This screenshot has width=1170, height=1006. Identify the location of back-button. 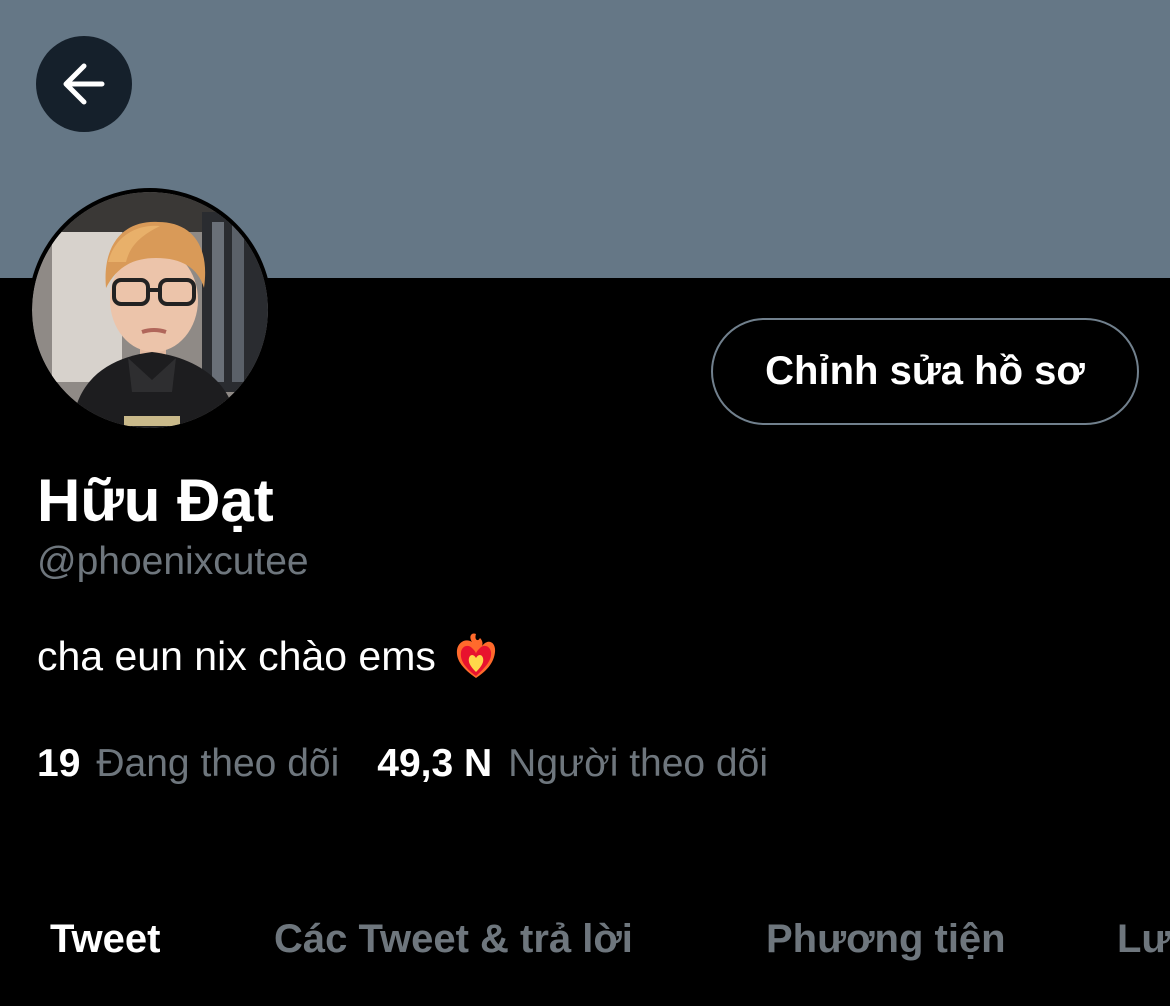
(84, 84).